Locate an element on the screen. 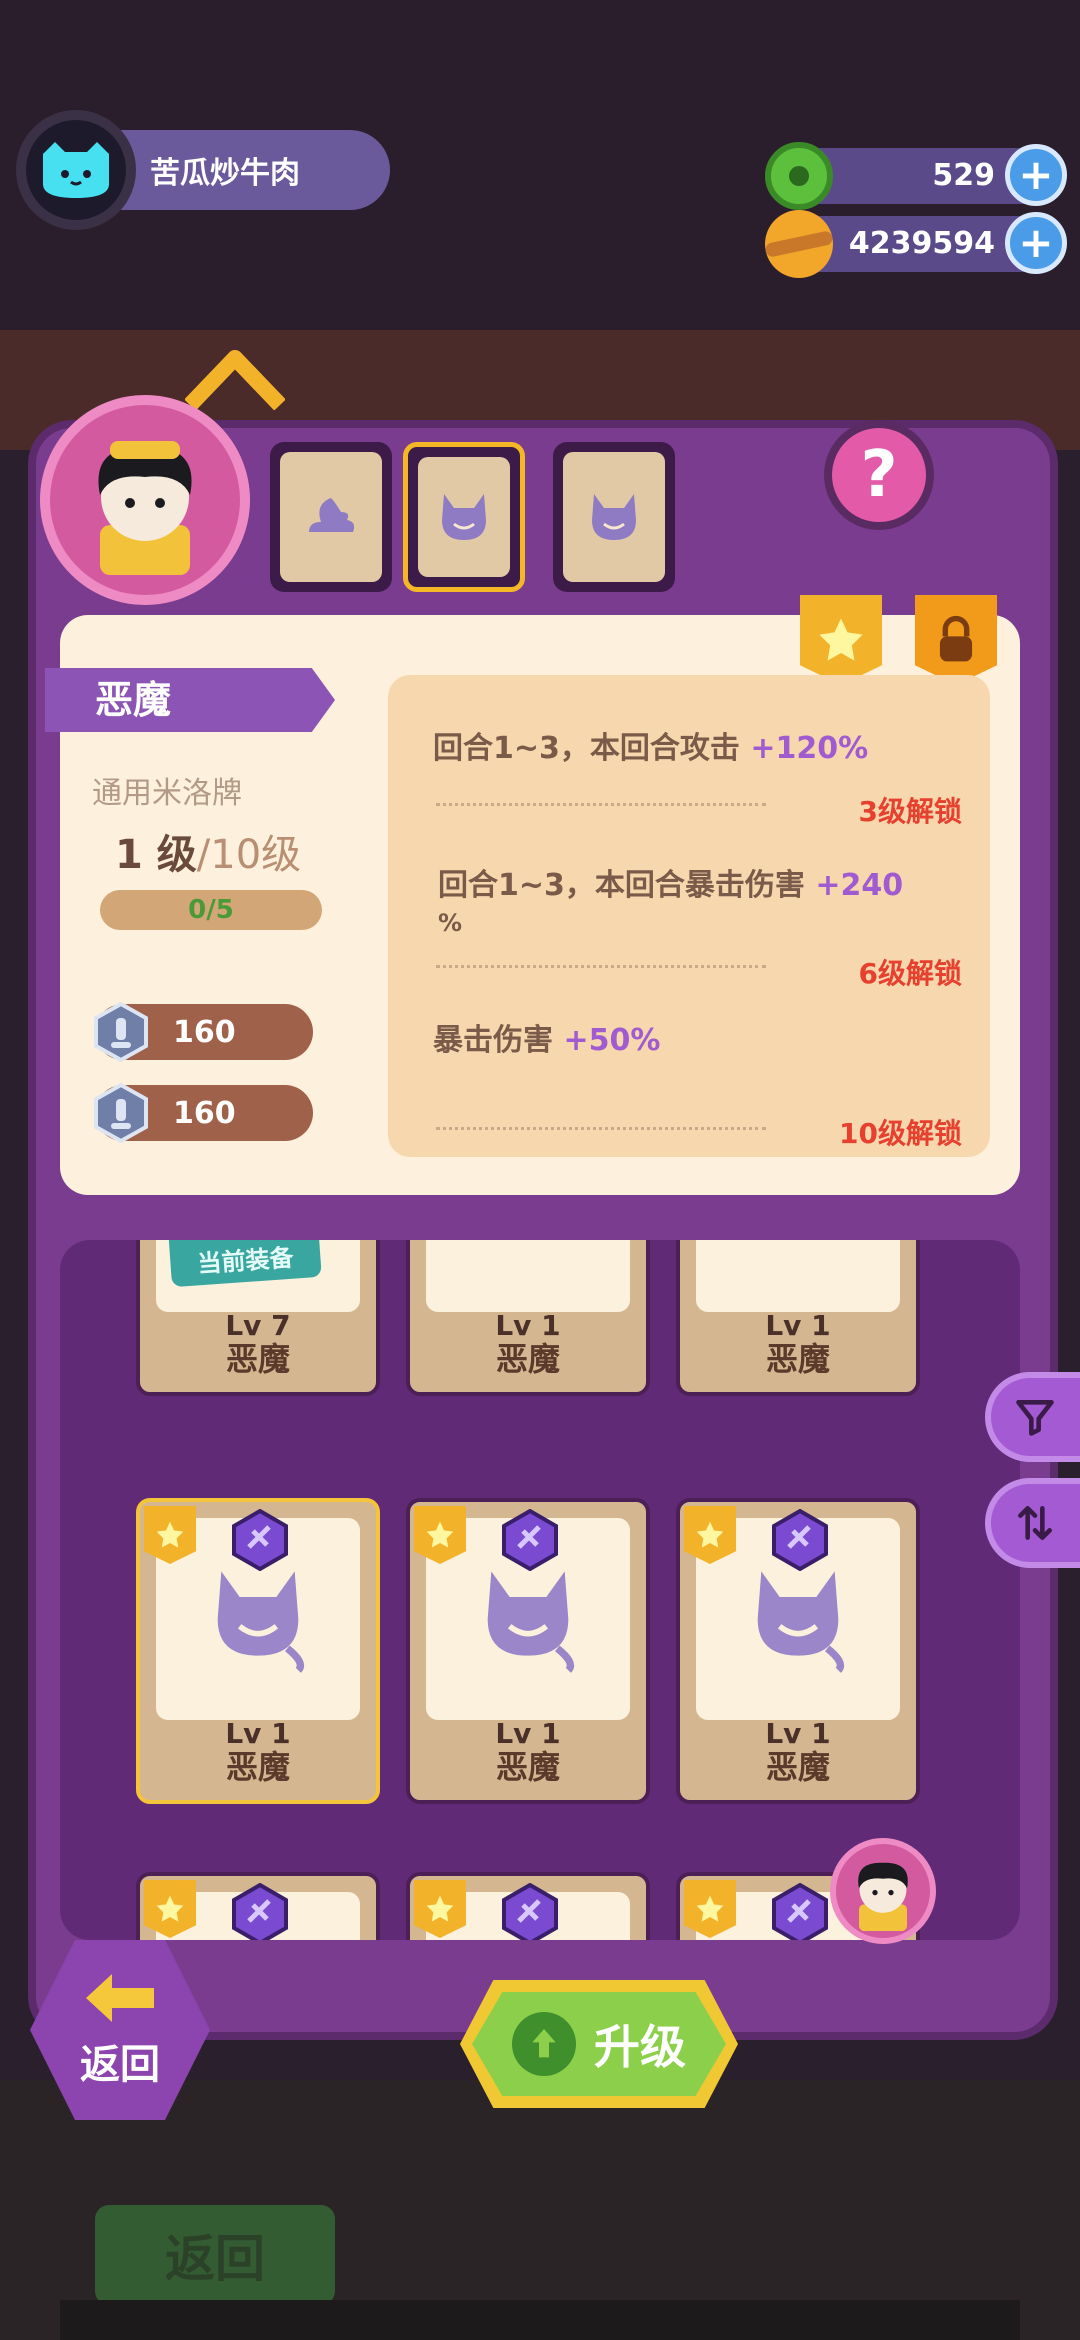  sort-icon is located at coordinates (1035, 1523).